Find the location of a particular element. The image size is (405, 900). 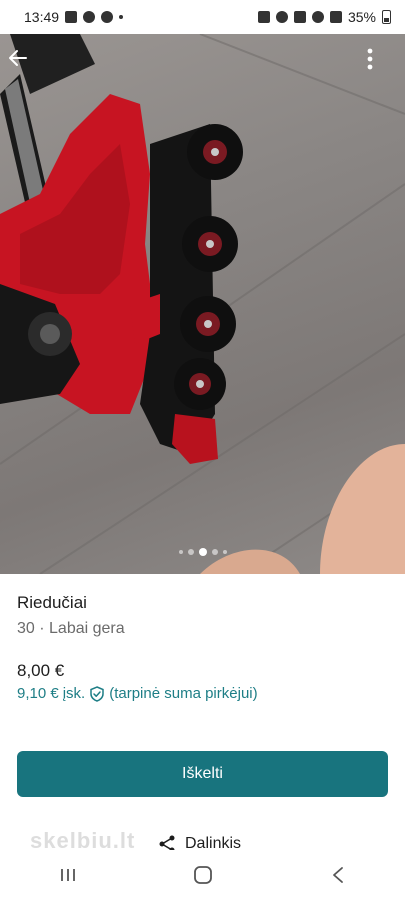

nav-back-button is located at coordinates (338, 875).